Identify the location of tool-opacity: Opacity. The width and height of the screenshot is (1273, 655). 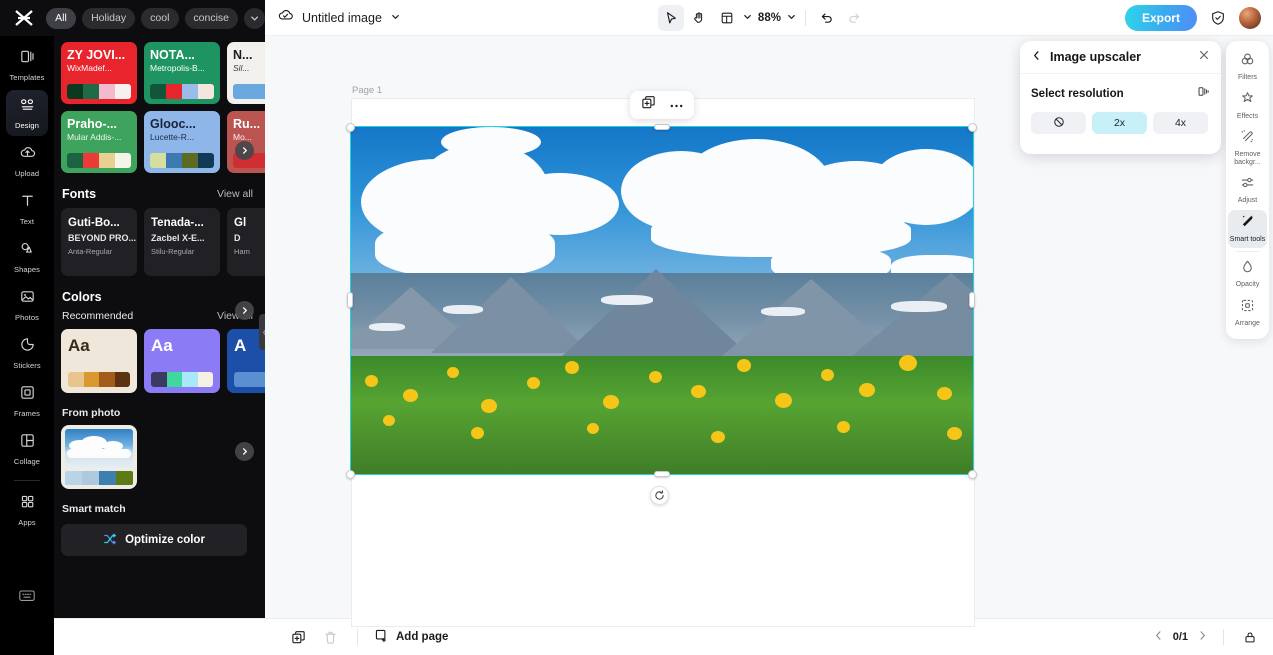
(1247, 274).